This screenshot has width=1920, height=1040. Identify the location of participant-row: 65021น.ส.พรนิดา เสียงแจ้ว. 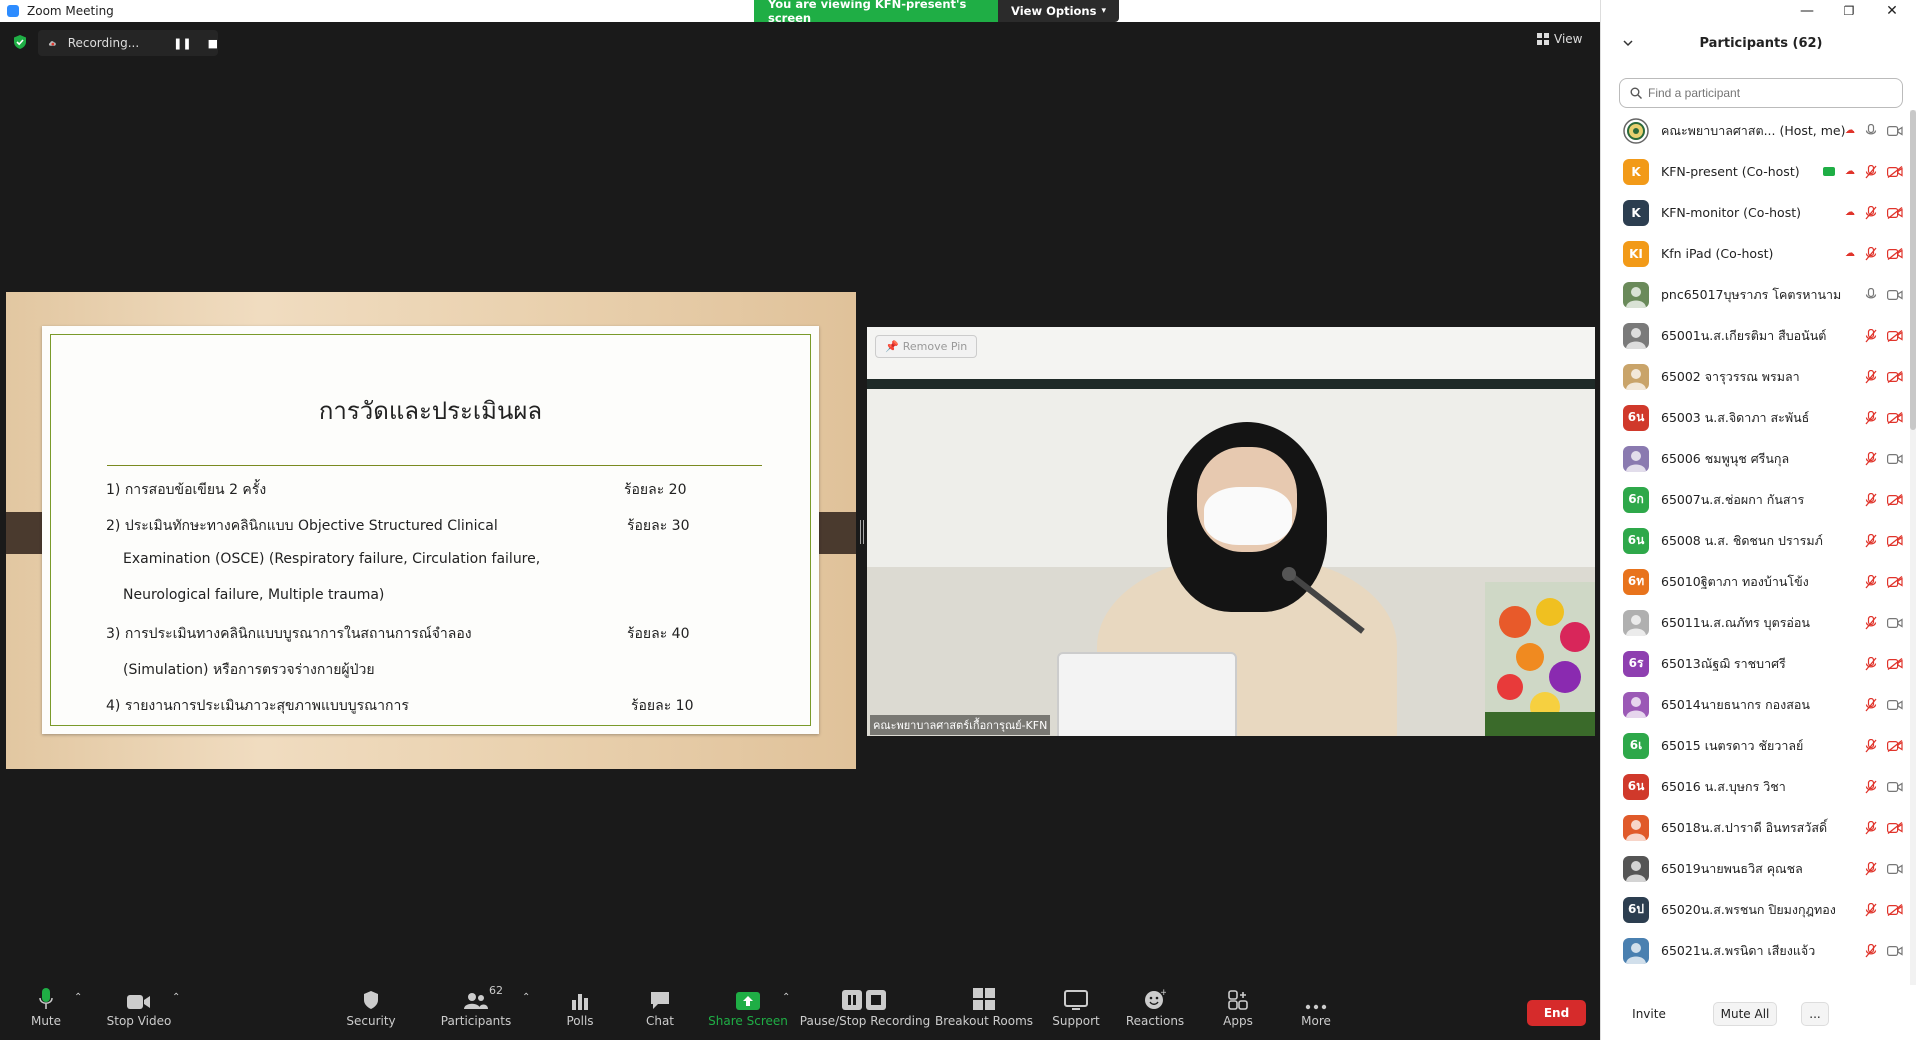
(1756, 950).